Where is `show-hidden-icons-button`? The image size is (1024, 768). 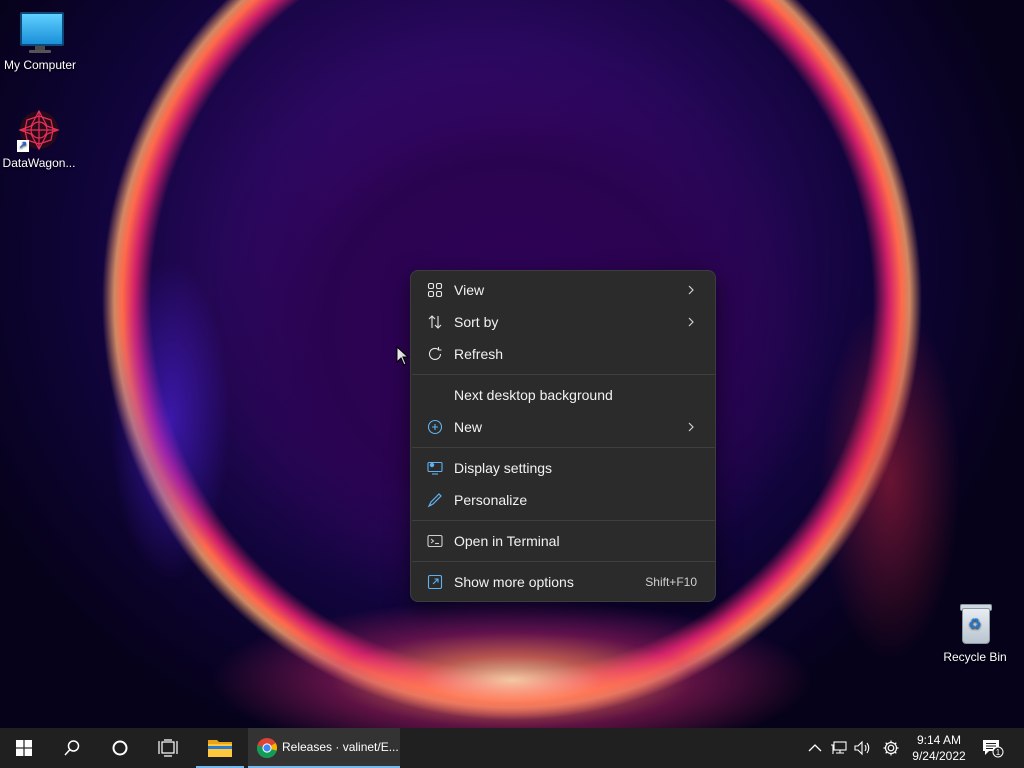
show-hidden-icons-button is located at coordinates (815, 748).